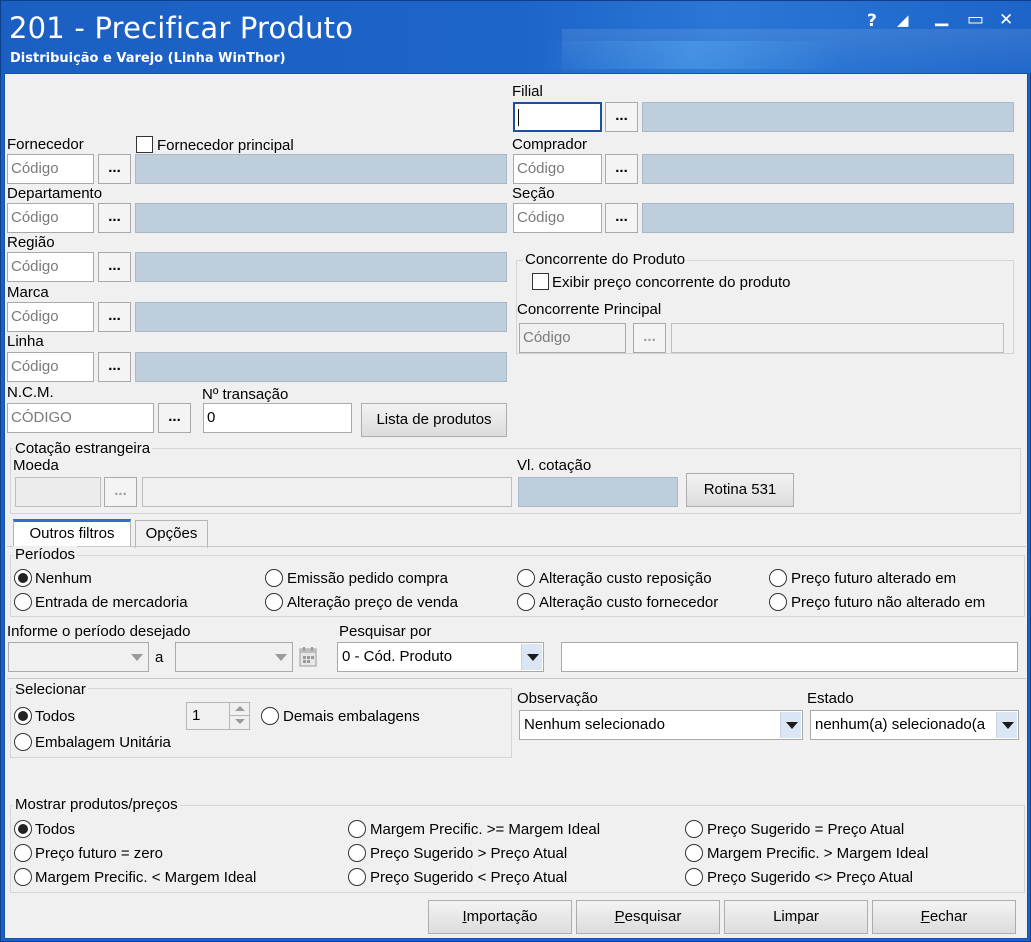 The width and height of the screenshot is (1031, 942). What do you see at coordinates (111, 602) in the screenshot?
I see `periodo-entrada-label: Entrada de mercadoria` at bounding box center [111, 602].